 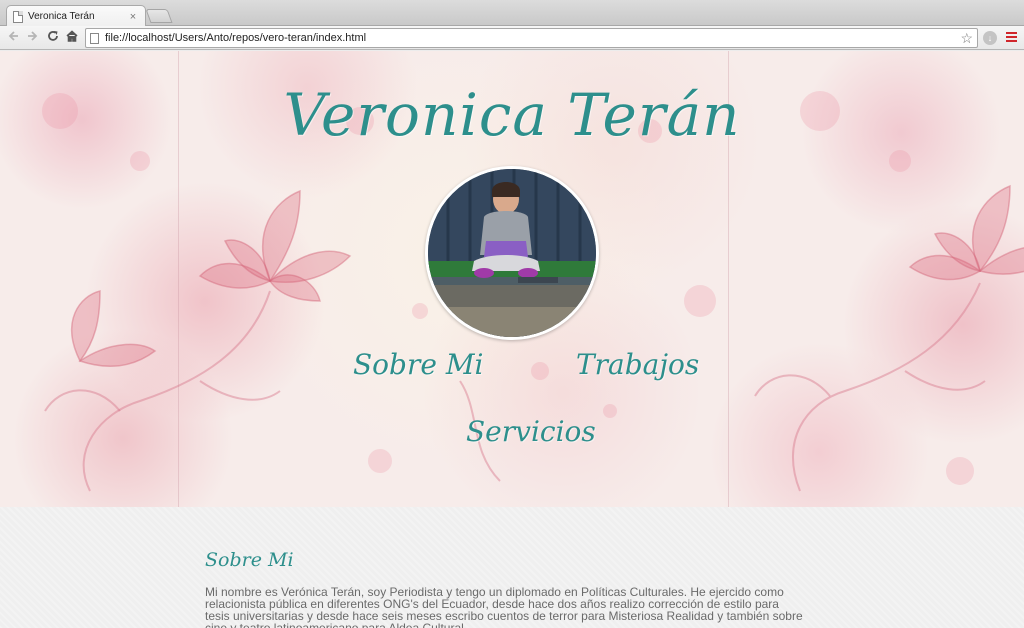 I want to click on bookmark-star-icon: ☆, so click(x=966, y=38).